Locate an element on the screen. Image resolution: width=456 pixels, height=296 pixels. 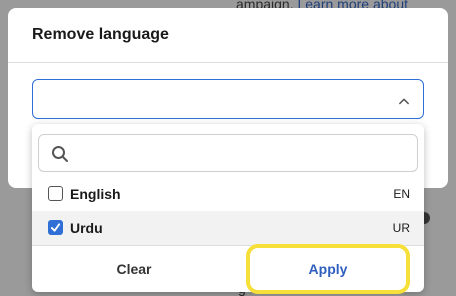
chevron-up-icon is located at coordinates (404, 101).